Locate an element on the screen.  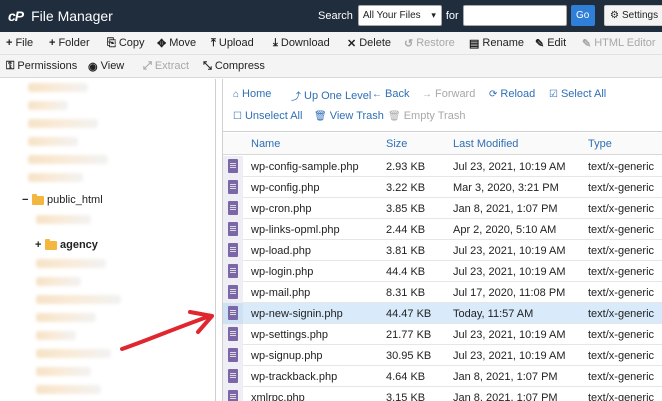
trash-icon: 🗑 is located at coordinates (394, 116).